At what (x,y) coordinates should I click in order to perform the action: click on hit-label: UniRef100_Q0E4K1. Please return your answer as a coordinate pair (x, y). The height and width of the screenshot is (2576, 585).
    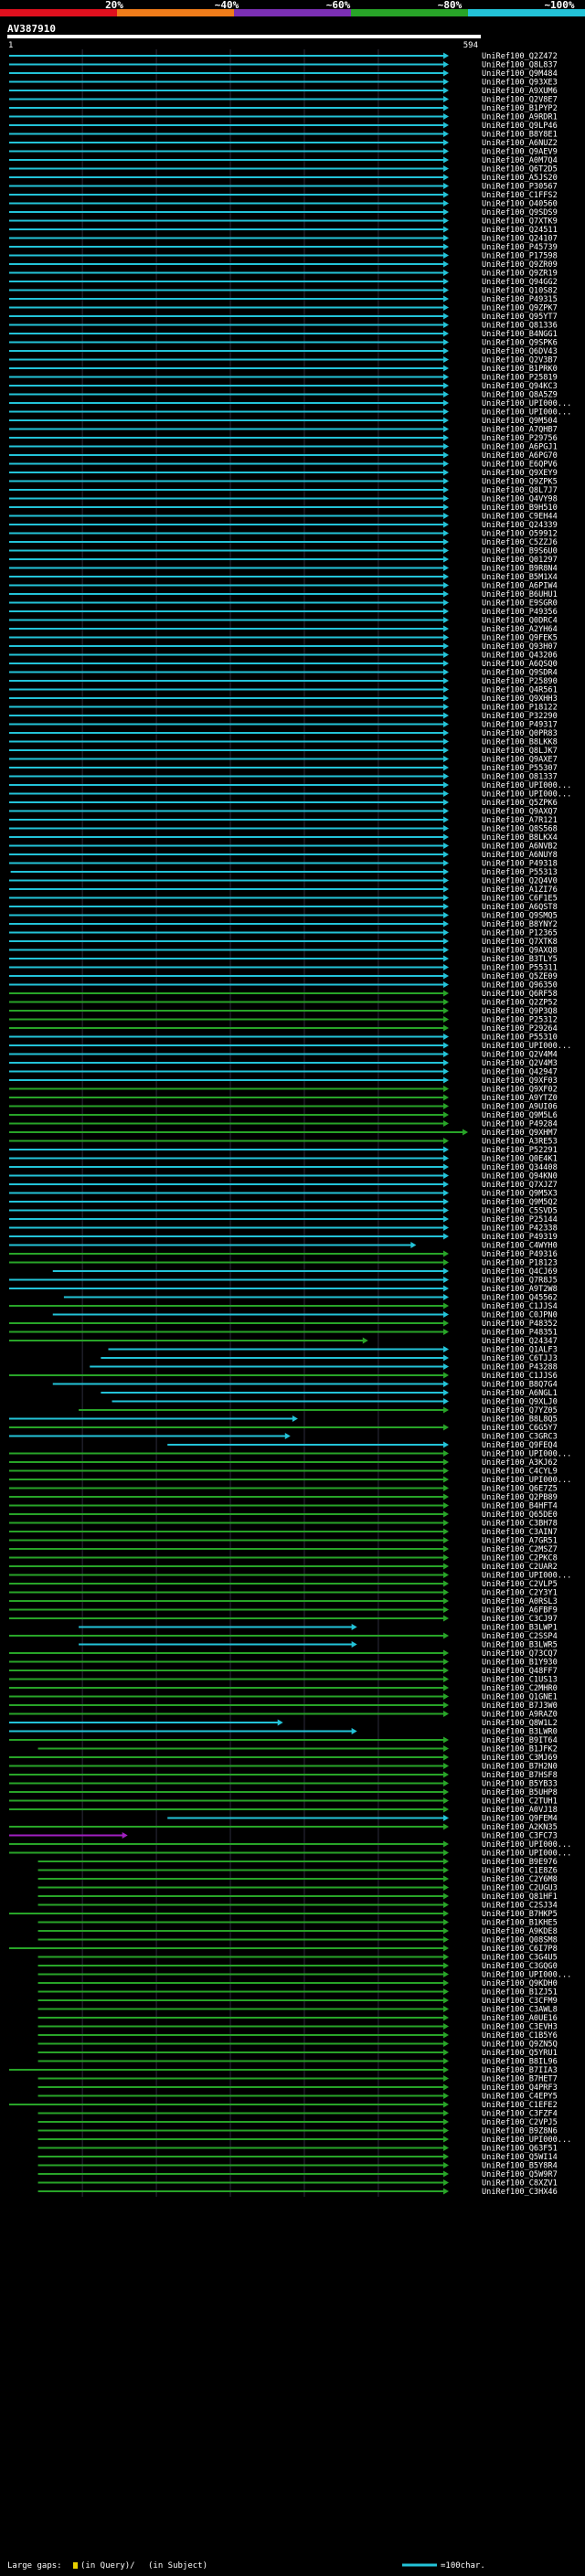
    Looking at the image, I should click on (520, 1159).